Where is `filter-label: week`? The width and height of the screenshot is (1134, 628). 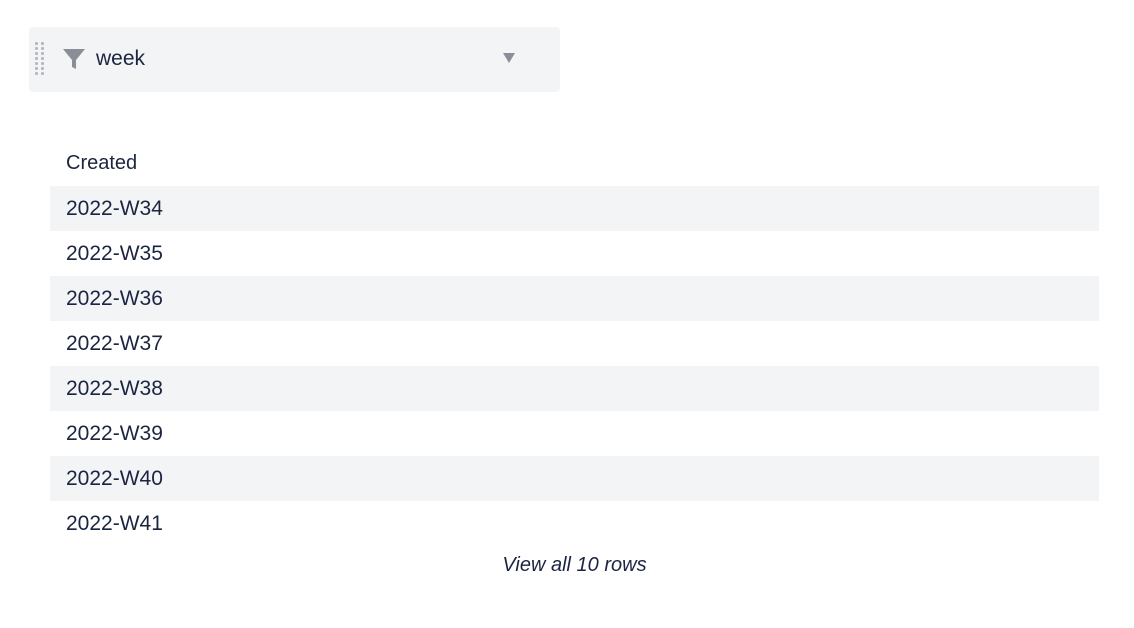 filter-label: week is located at coordinates (121, 58).